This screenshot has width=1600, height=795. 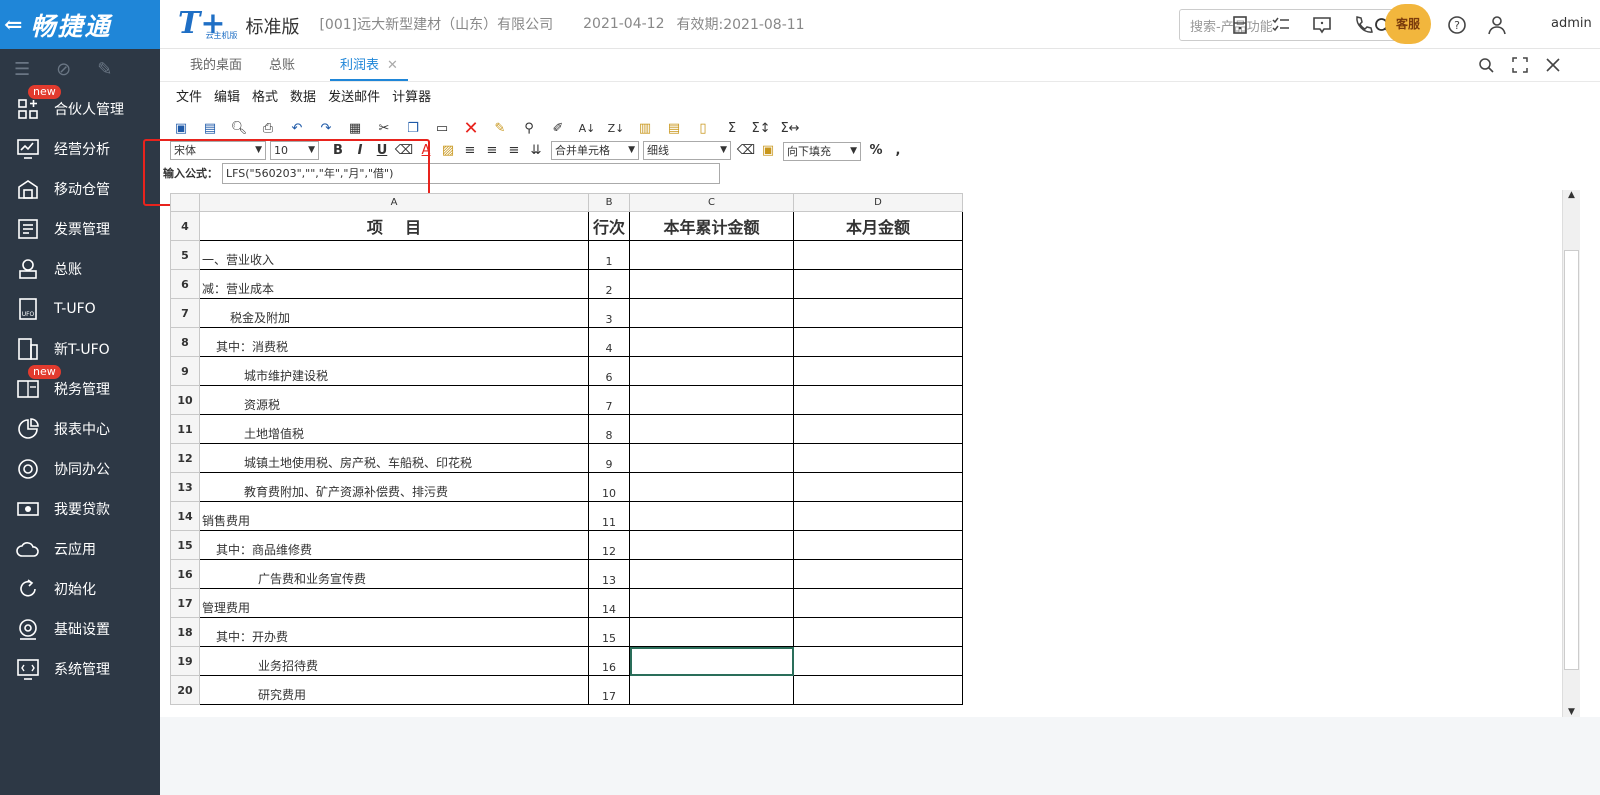 What do you see at coordinates (392, 65) in the screenshot?
I see `close-tab-icon: ✕` at bounding box center [392, 65].